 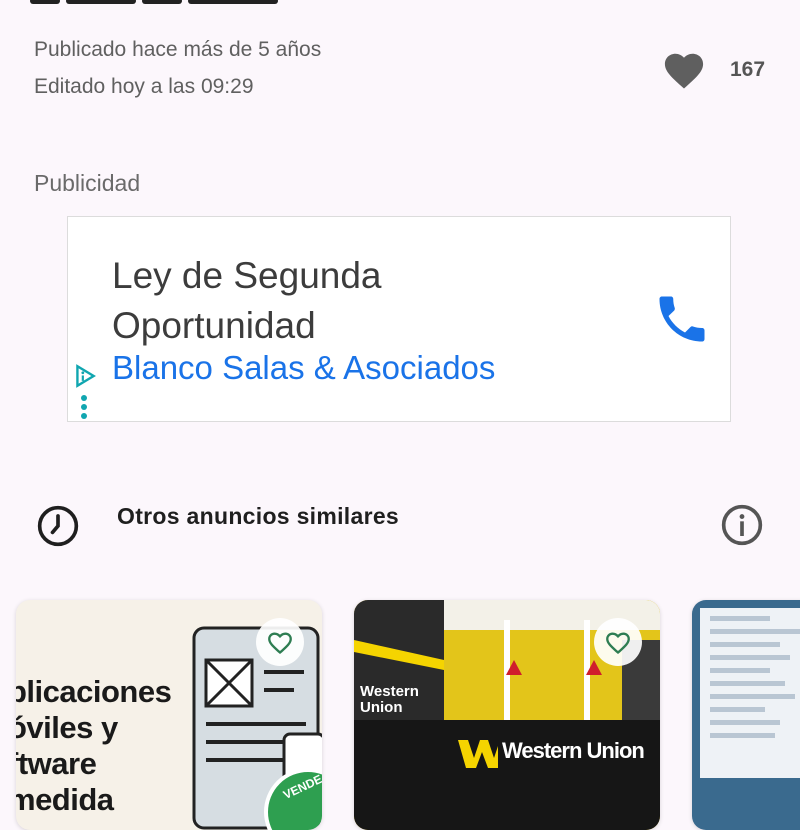 I want to click on edited-date: Editado hoy a las 09:29, so click(x=144, y=86).